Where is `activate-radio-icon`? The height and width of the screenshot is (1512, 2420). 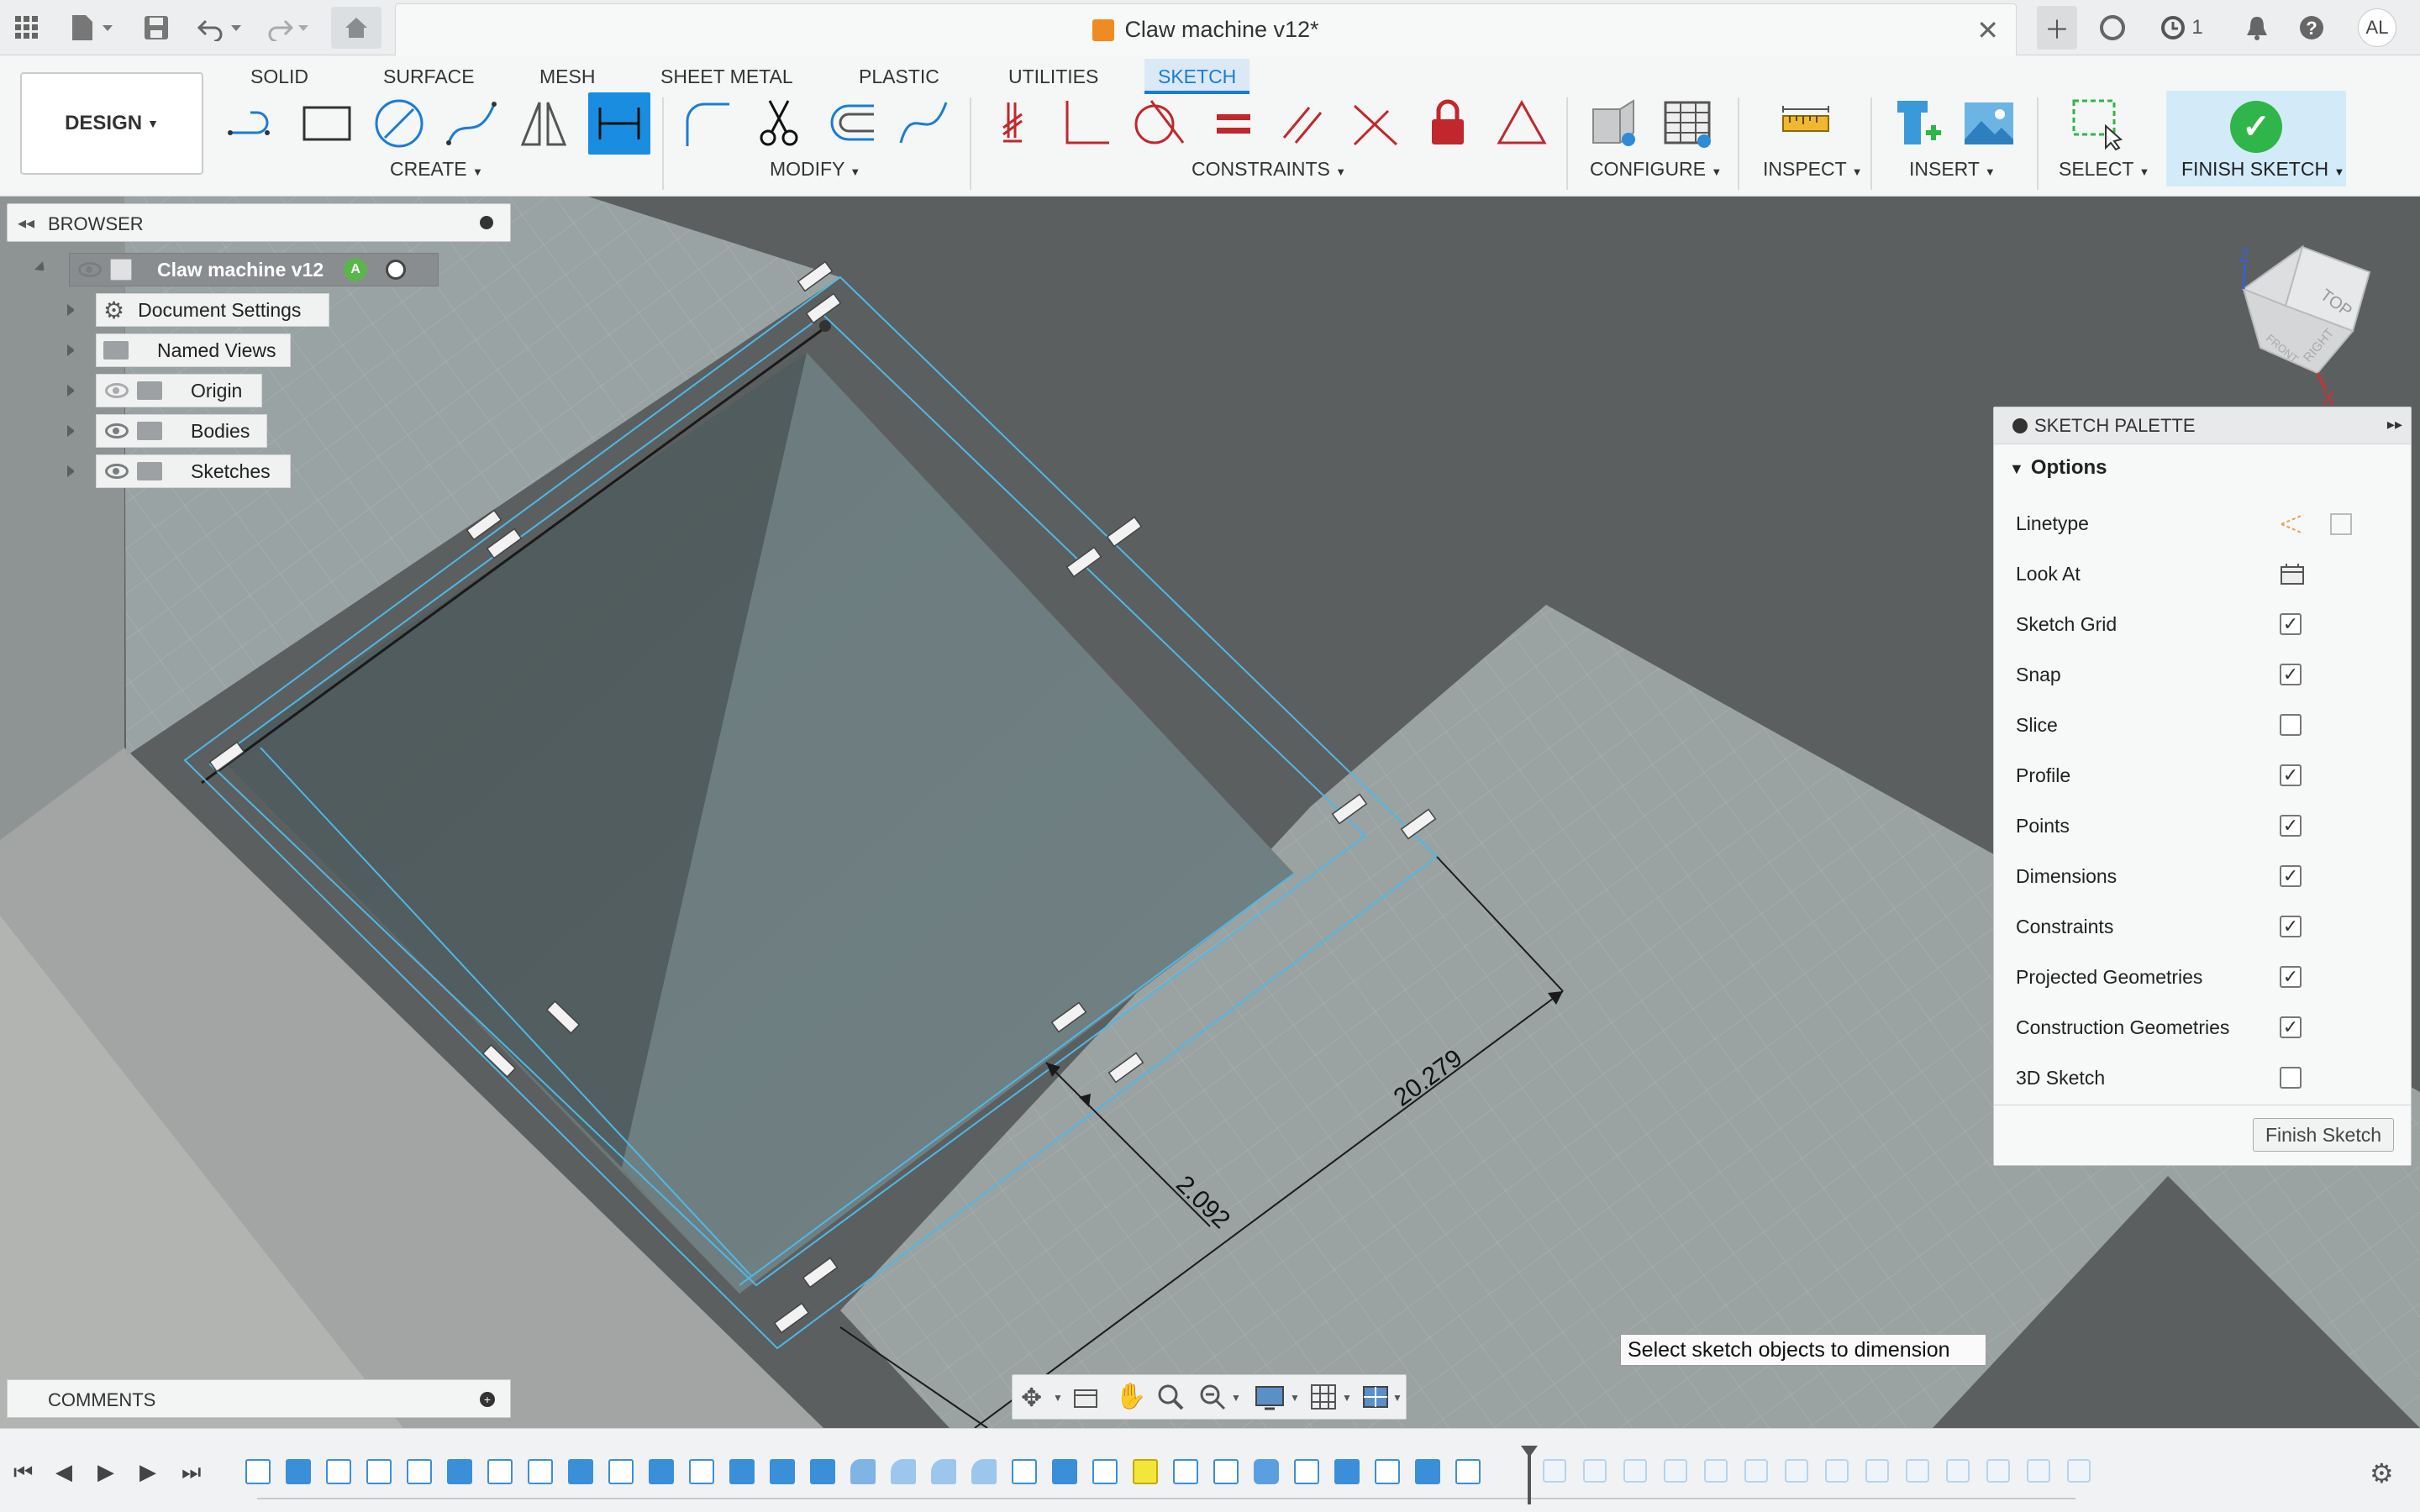
activate-radio-icon is located at coordinates (397, 270).